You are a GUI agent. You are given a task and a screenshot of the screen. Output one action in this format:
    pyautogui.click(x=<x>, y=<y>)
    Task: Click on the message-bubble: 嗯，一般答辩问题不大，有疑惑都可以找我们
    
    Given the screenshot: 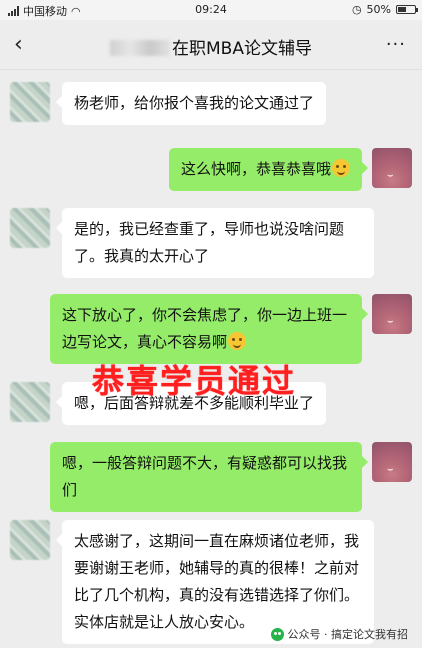 What is the action you would take?
    pyautogui.click(x=209, y=477)
    